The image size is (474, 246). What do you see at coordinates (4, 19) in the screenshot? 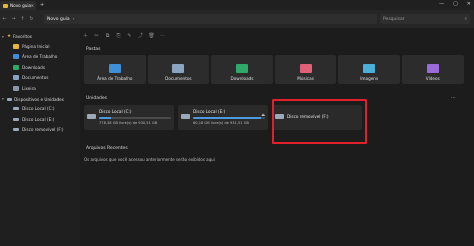
I see `back-button: ←` at bounding box center [4, 19].